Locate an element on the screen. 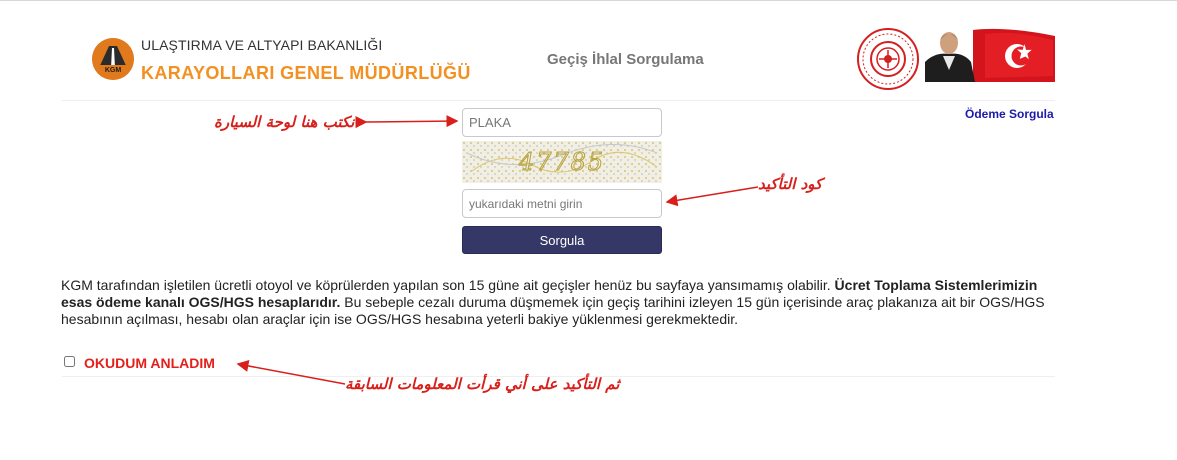 This screenshot has width=1177, height=460. arrow-plate is located at coordinates (407, 122).